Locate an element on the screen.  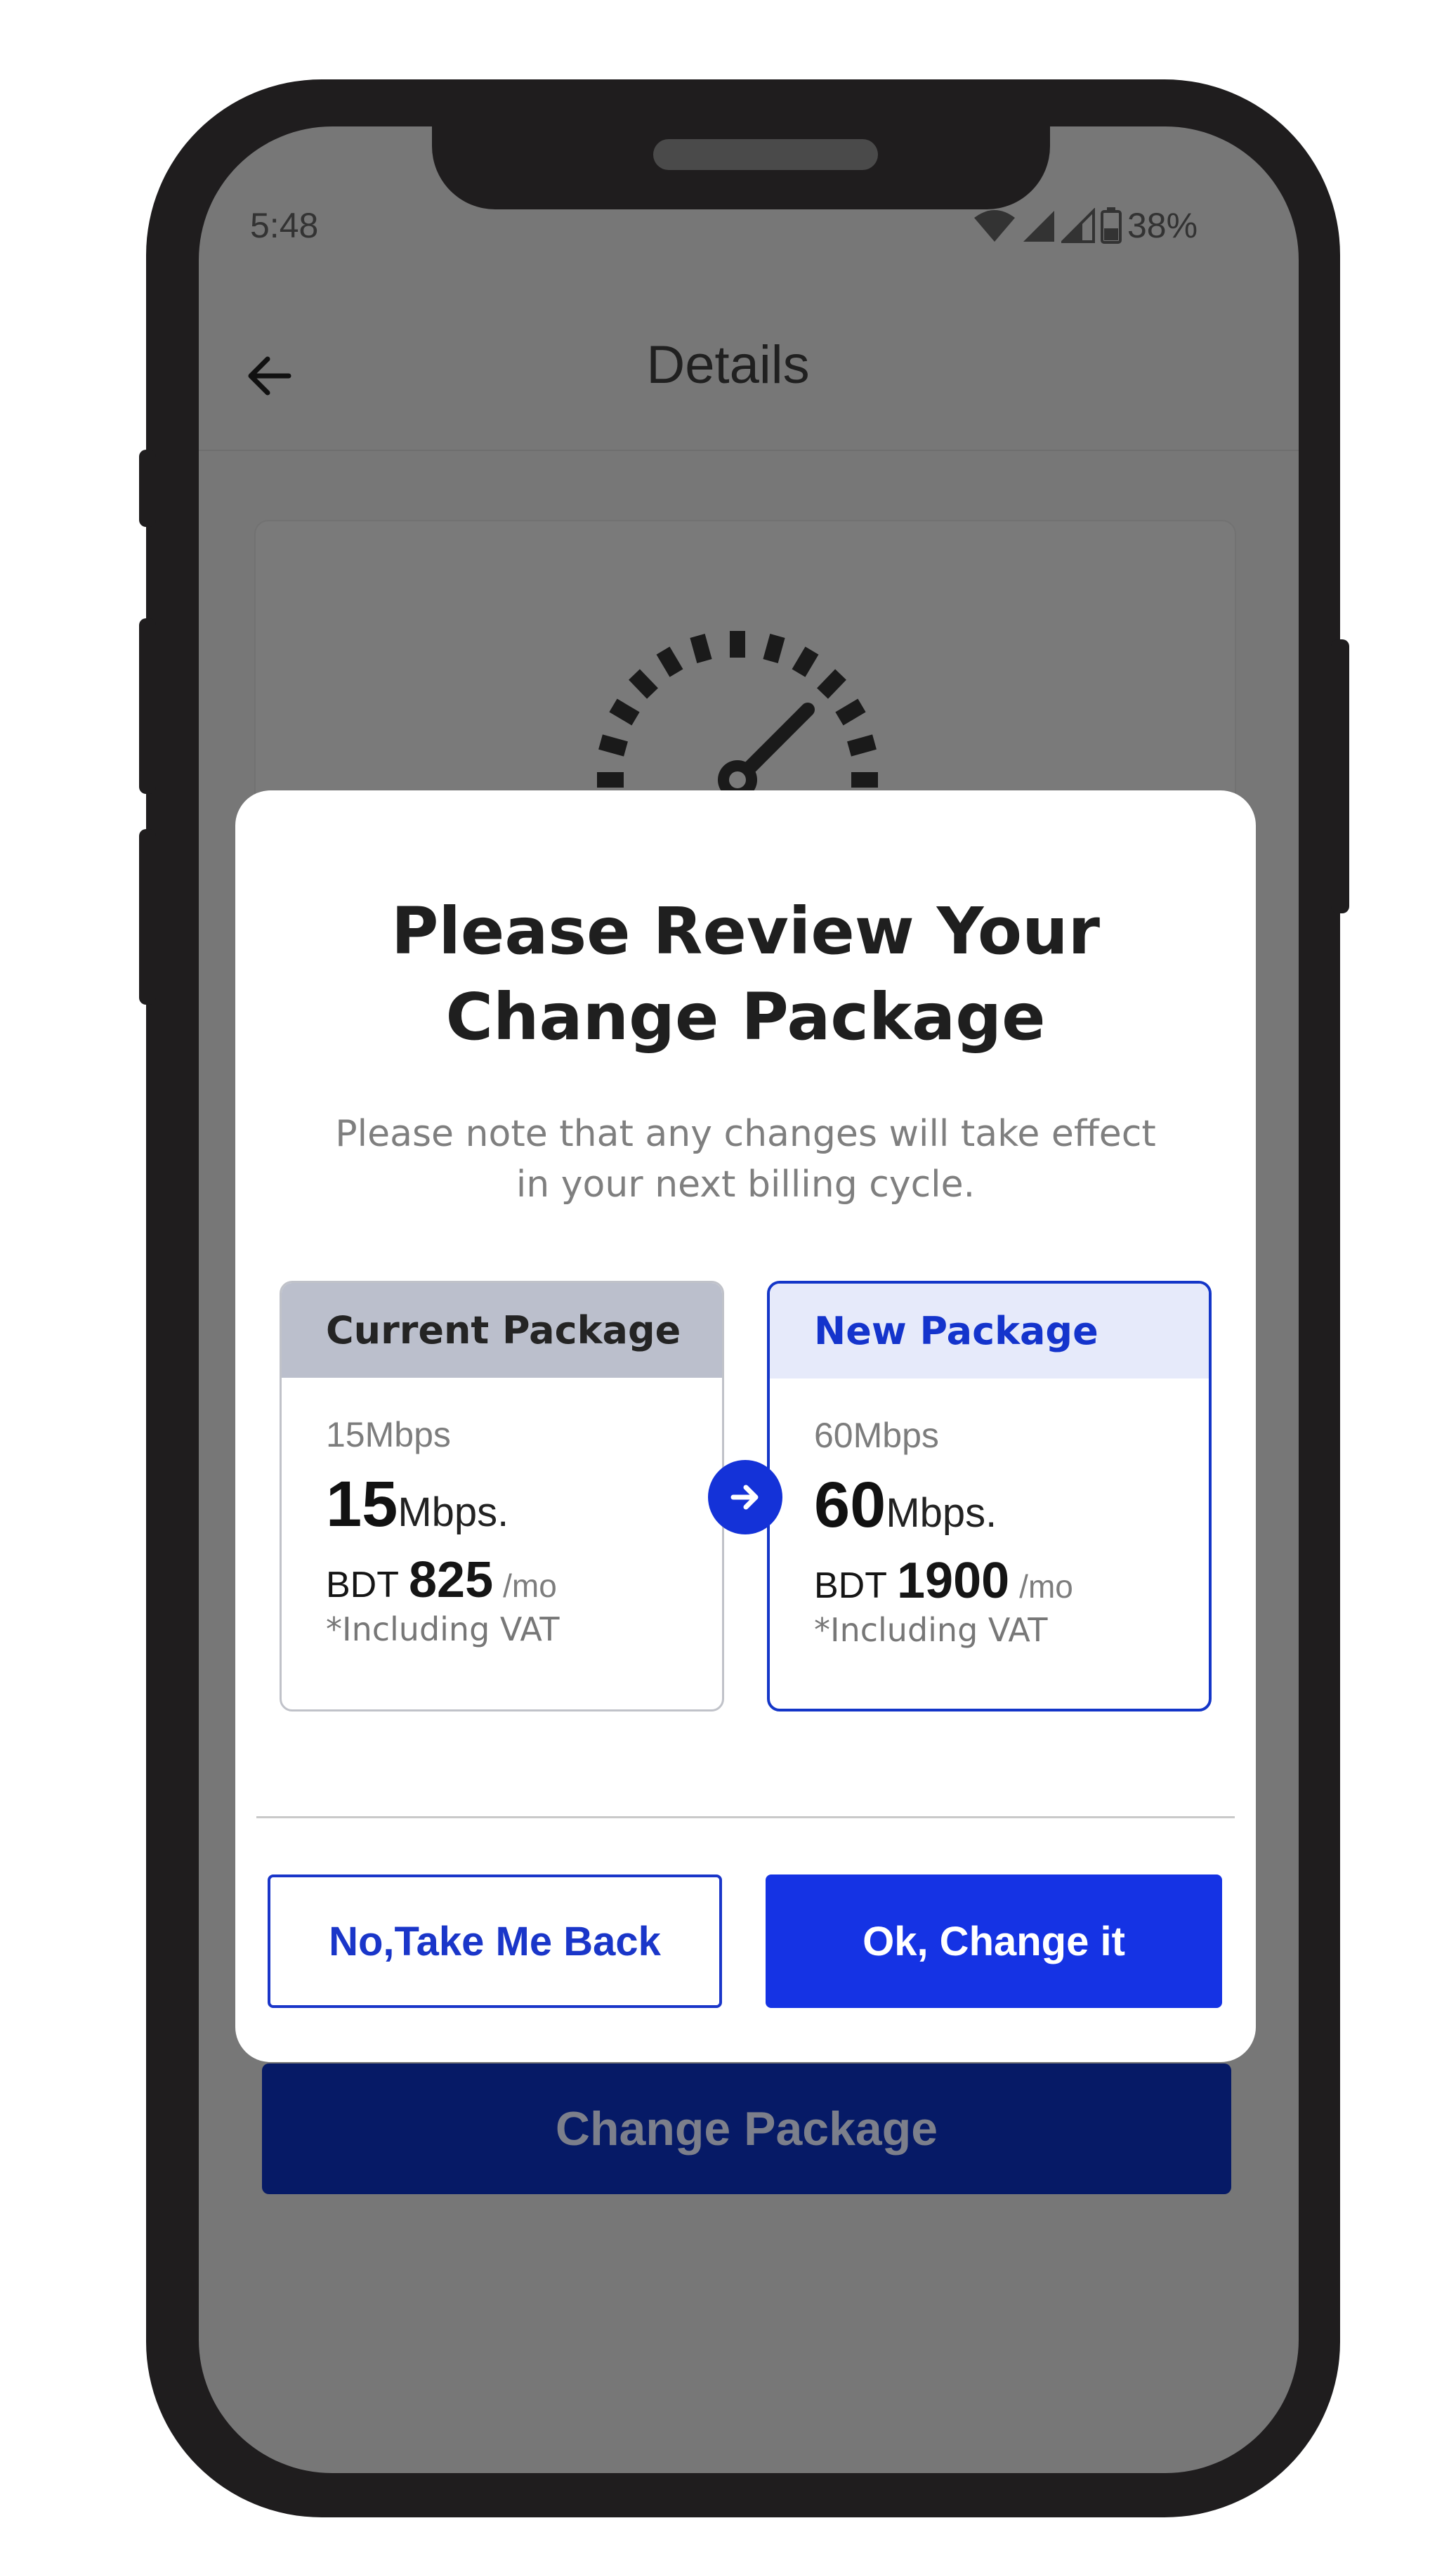
new-package-price: BDT 1900 /mo is located at coordinates (1012, 1581).